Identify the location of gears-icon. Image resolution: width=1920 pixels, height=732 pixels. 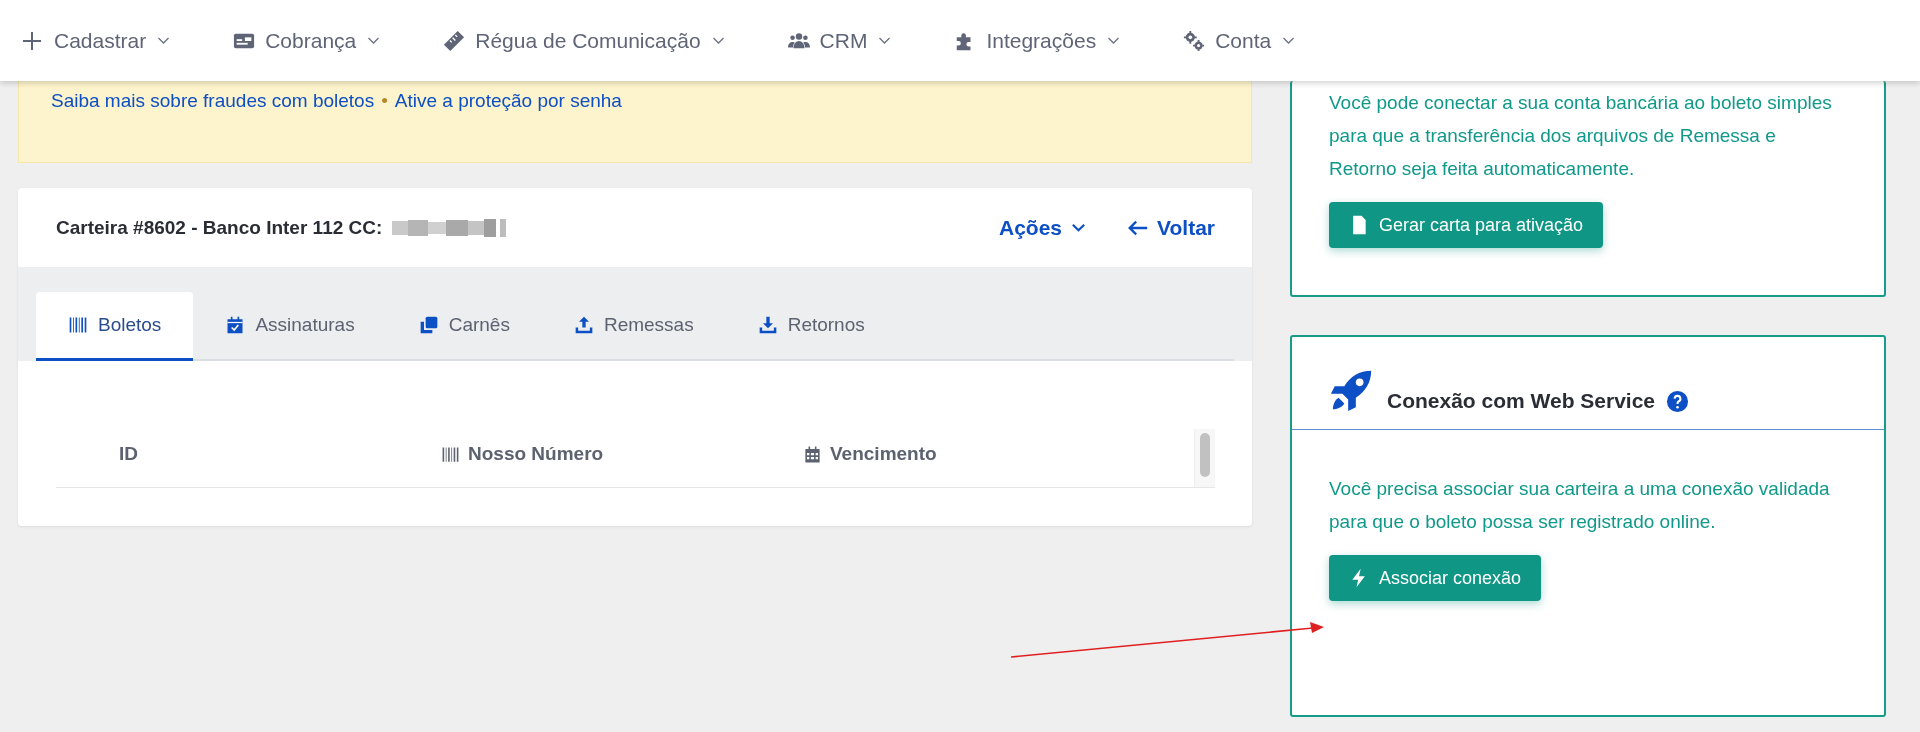
(1194, 40).